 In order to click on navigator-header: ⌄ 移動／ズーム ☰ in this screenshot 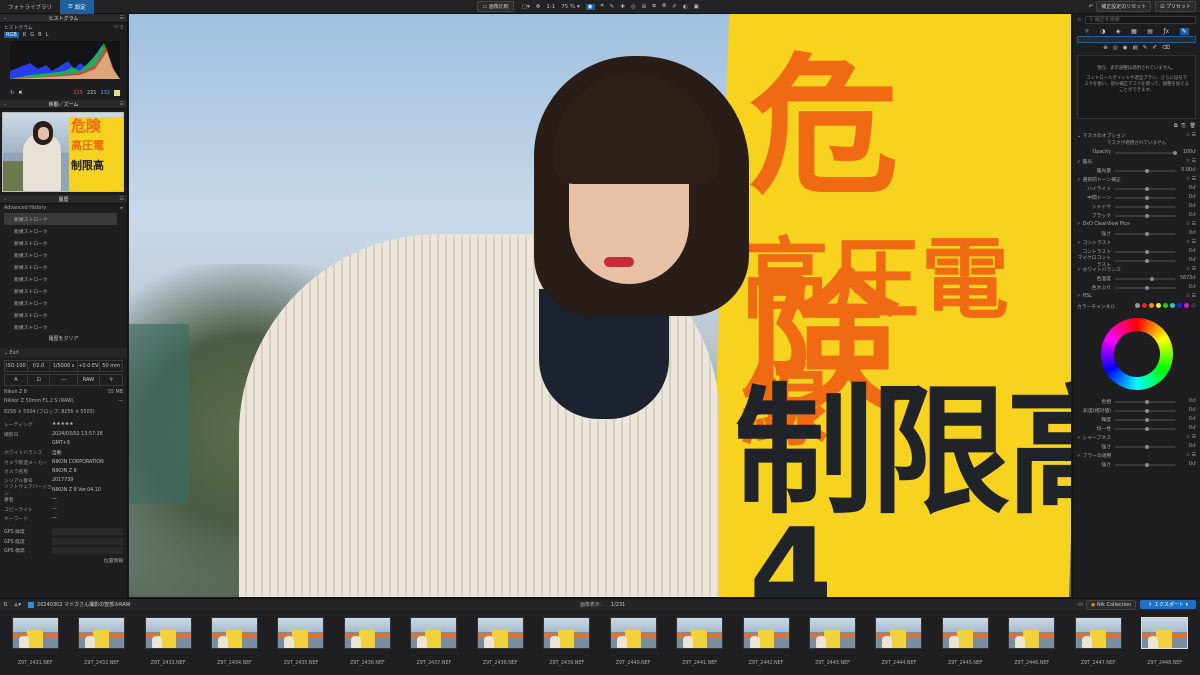, I will do `click(63, 104)`.